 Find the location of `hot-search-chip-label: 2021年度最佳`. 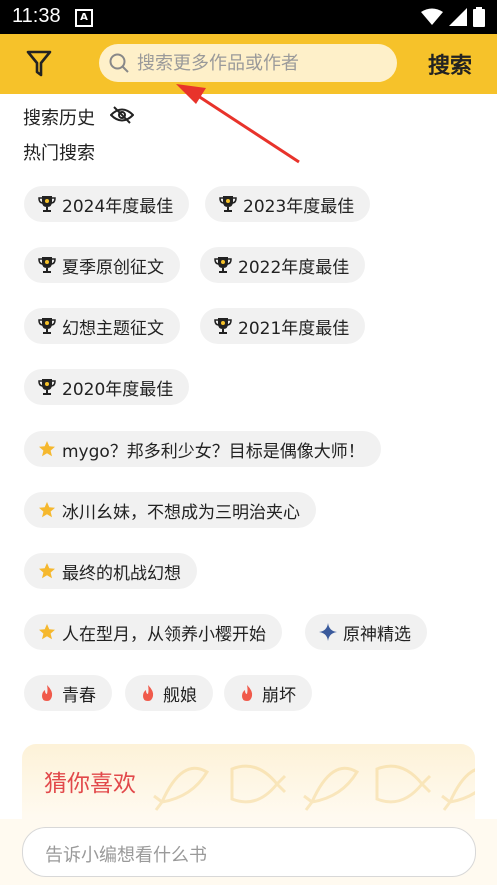

hot-search-chip-label: 2021年度最佳 is located at coordinates (294, 328).